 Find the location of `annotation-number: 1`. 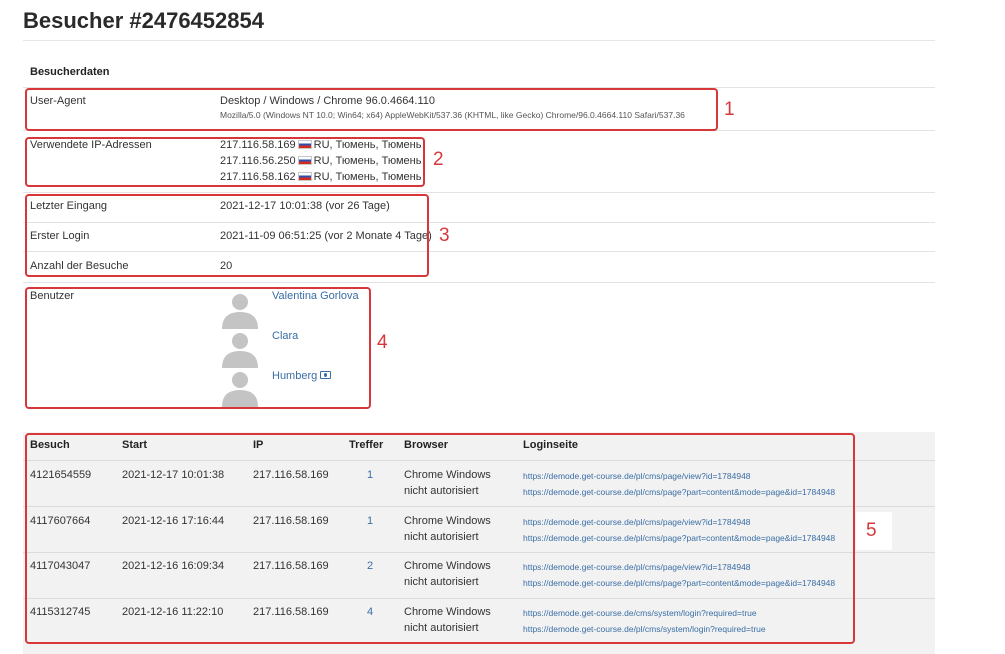

annotation-number: 1 is located at coordinates (729, 109).